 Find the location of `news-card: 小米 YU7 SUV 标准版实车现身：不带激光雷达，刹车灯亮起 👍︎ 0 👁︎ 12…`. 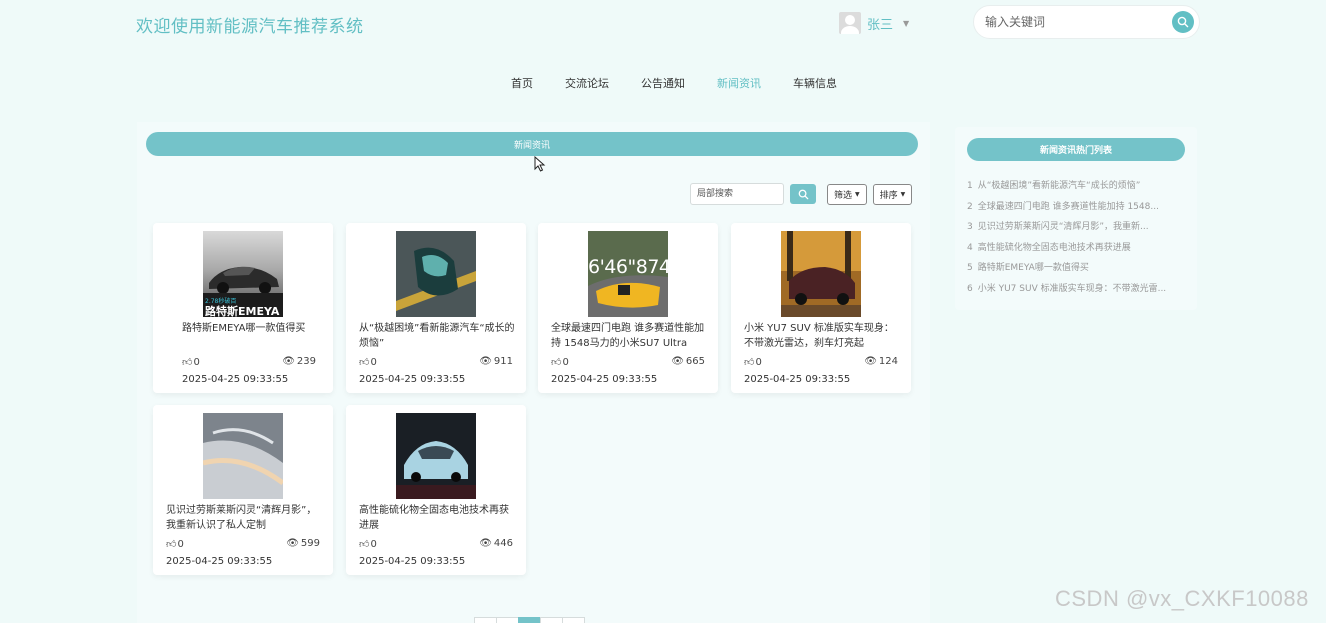

news-card: 小米 YU7 SUV 标准版实车现身：不带激光雷达，刹车灯亮起 👍︎ 0 👁︎ 12… is located at coordinates (821, 308).